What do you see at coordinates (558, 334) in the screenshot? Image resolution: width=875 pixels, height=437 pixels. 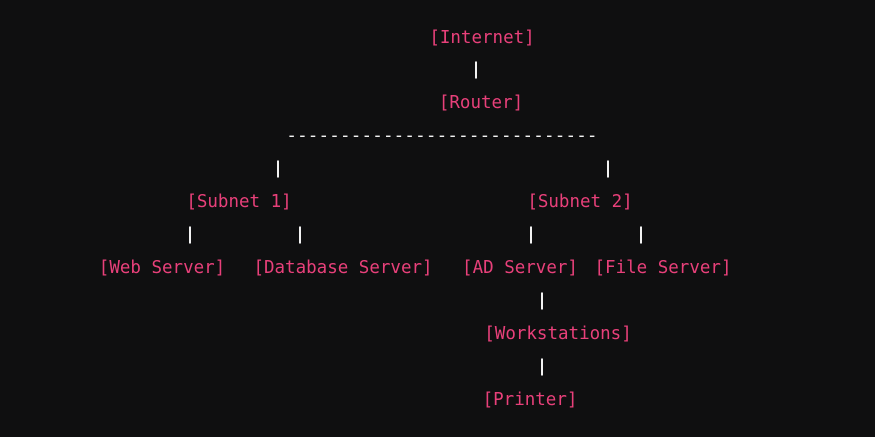 I see `node-workstations: [Workstations]` at bounding box center [558, 334].